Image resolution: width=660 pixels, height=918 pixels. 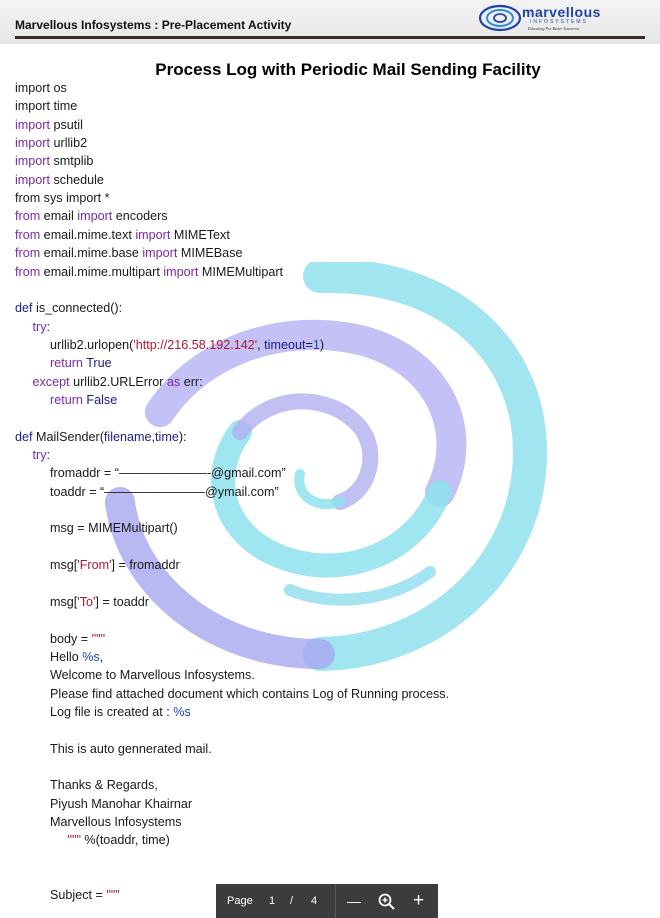 I want to click on code-token: MIMEText, so click(x=200, y=234).